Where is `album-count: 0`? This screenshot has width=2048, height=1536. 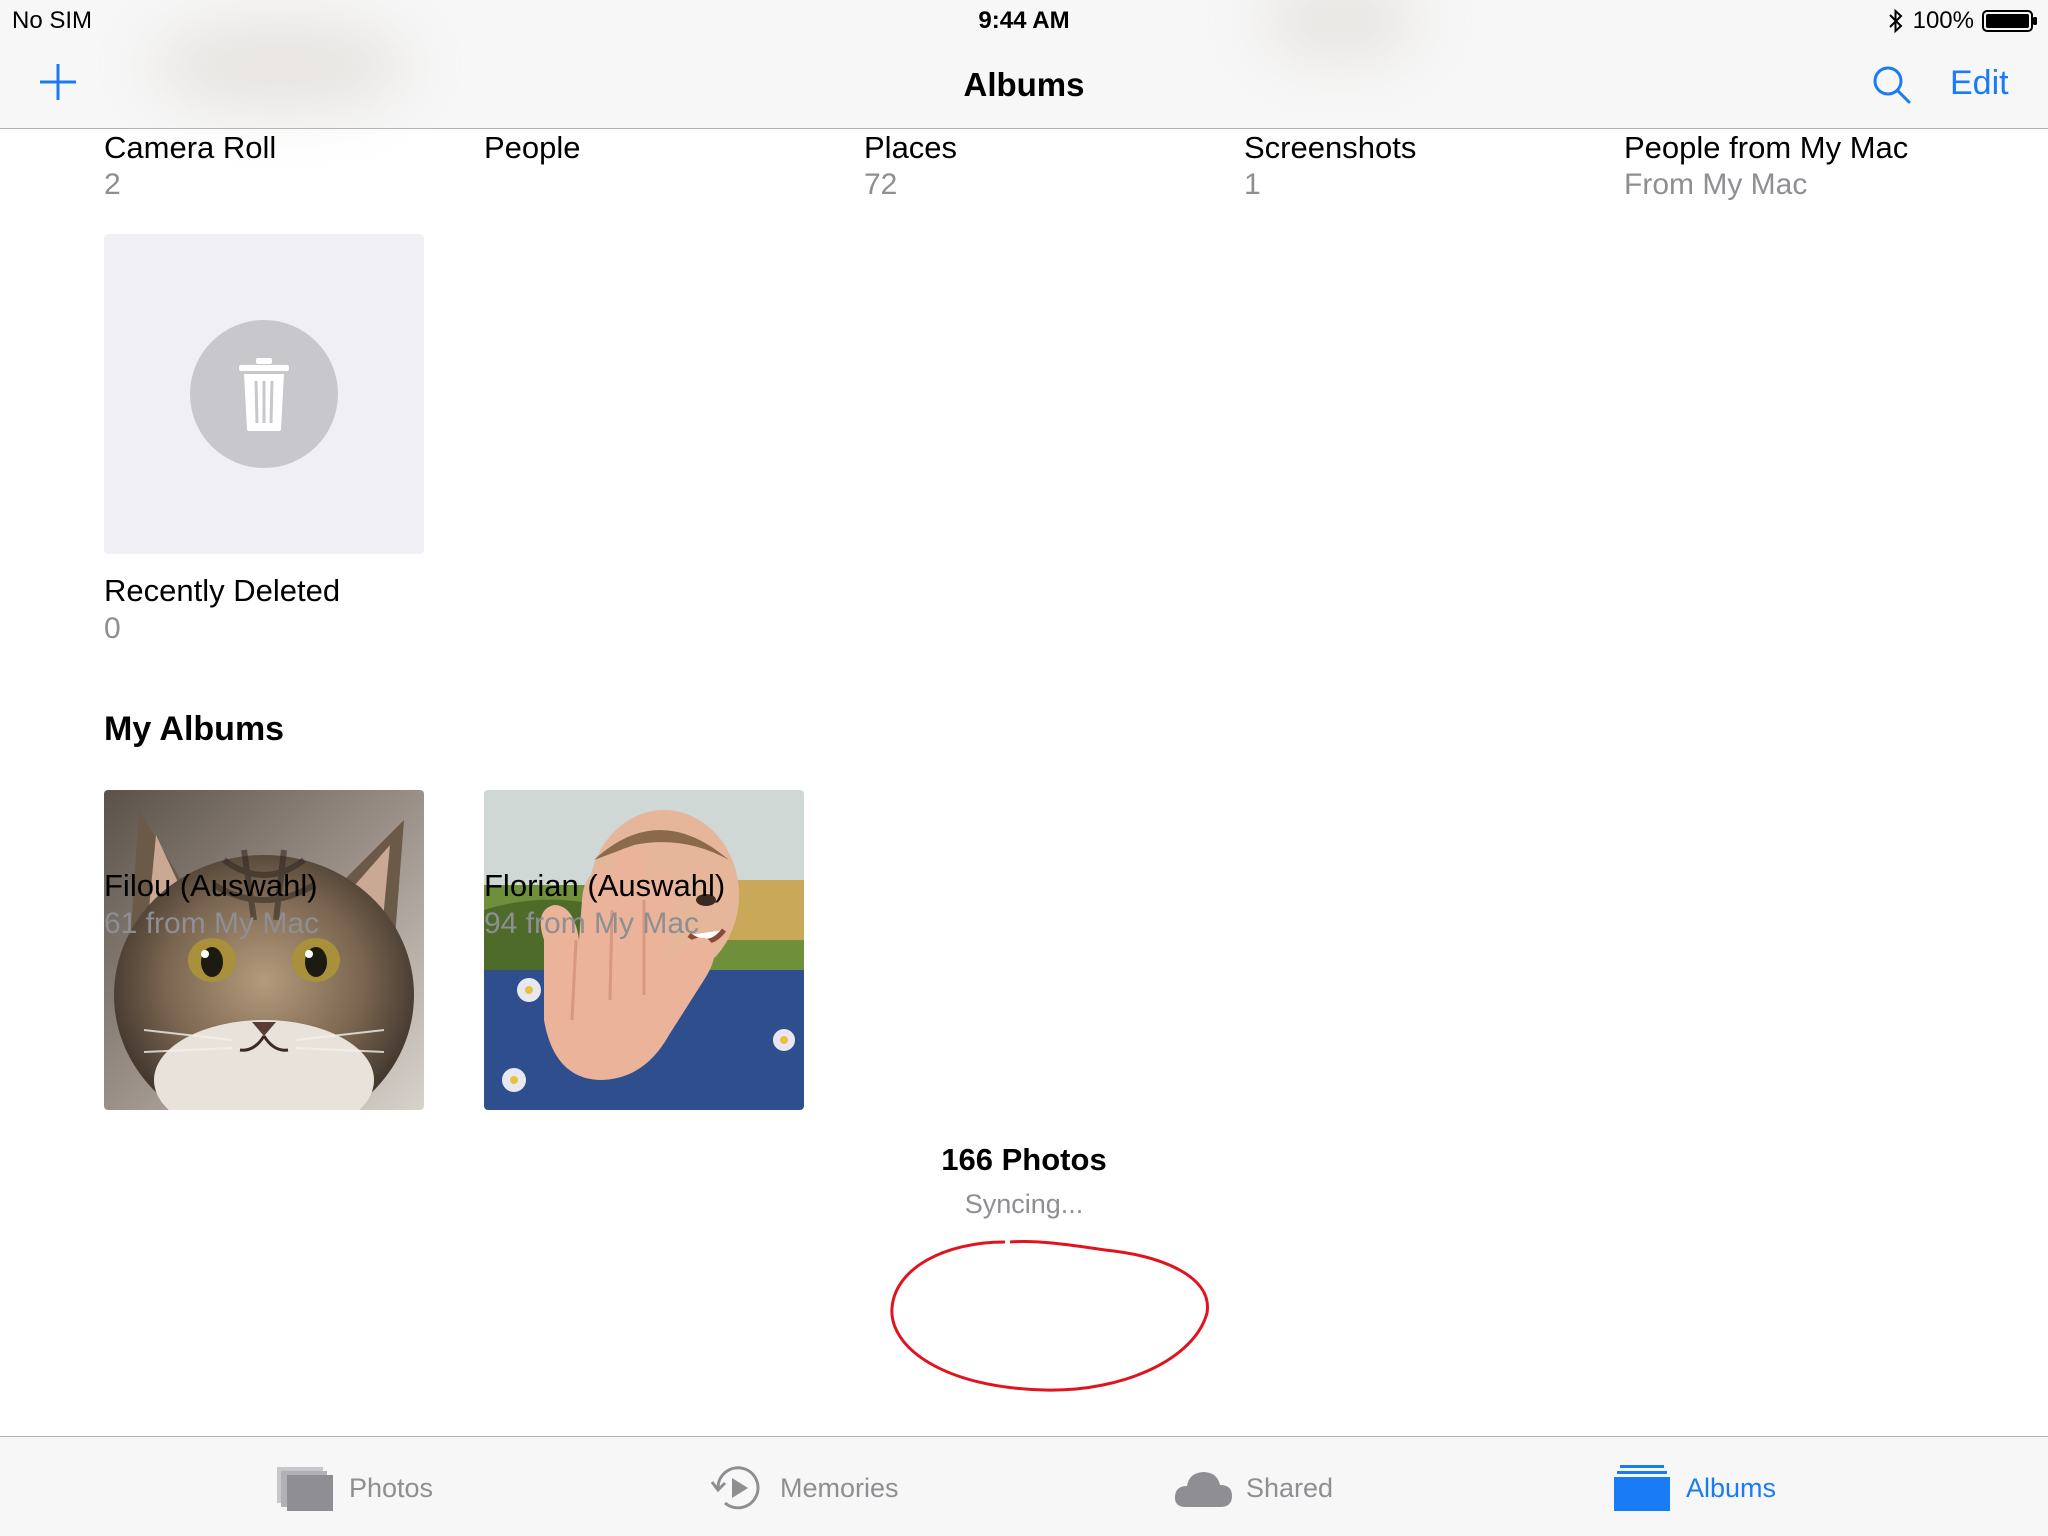 album-count: 0 is located at coordinates (112, 628).